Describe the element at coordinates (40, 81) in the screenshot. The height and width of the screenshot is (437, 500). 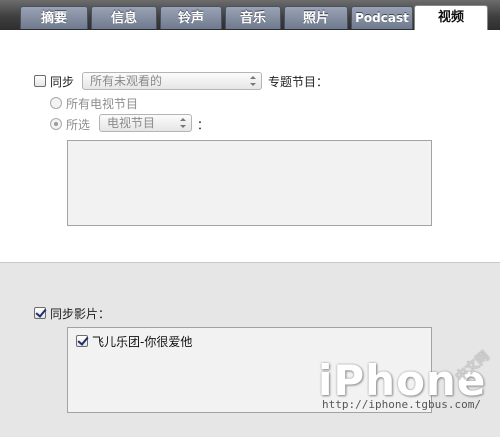
I see `sync-tv-checkbox` at that location.